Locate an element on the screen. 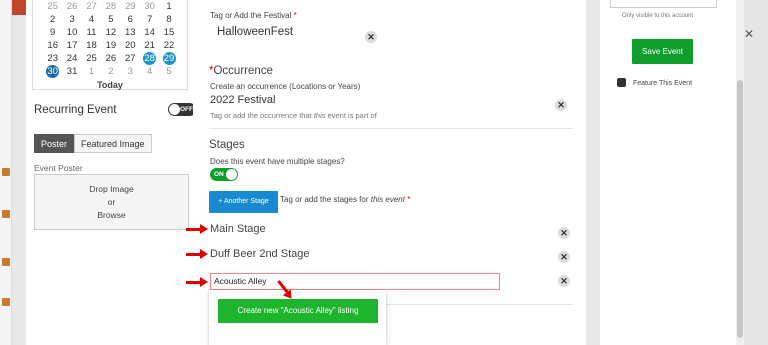 The image size is (768, 345). calendar-day: 11 is located at coordinates (91, 32).